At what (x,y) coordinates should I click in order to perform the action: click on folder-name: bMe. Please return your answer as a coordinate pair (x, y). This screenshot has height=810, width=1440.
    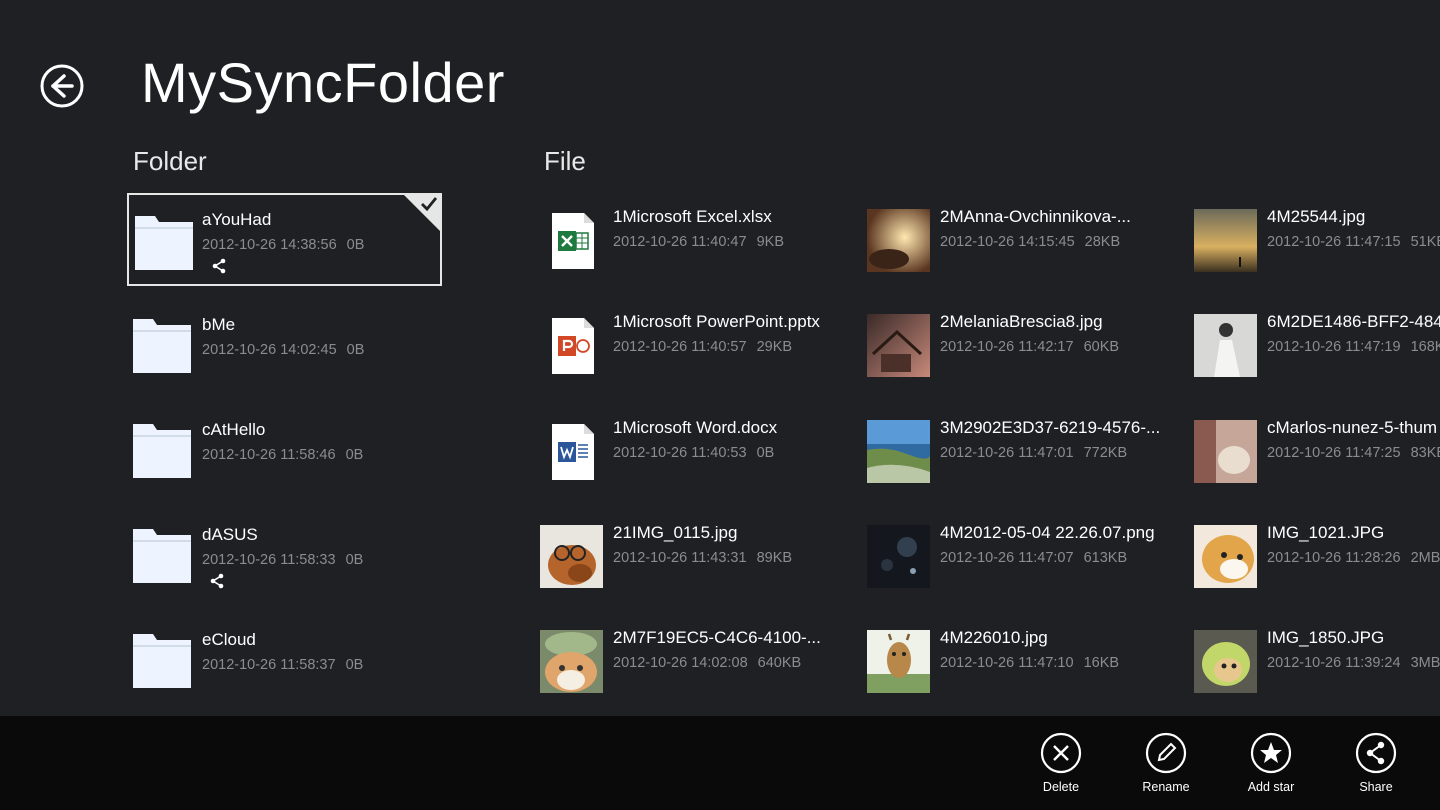
    Looking at the image, I should click on (219, 324).